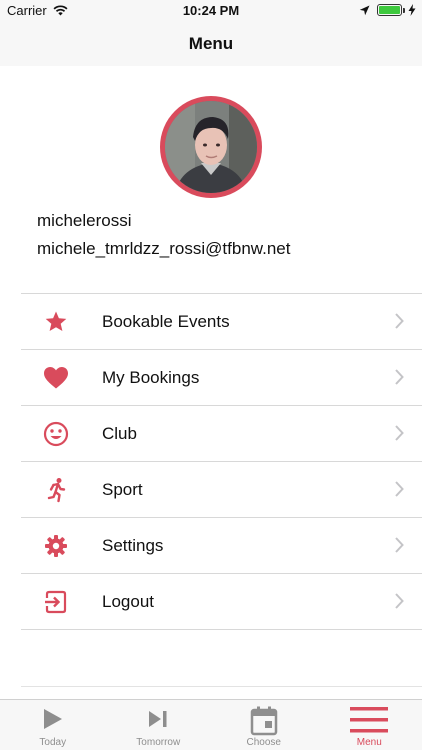 The image size is (422, 750). What do you see at coordinates (412, 10) in the screenshot?
I see `charging-bolt-icon` at bounding box center [412, 10].